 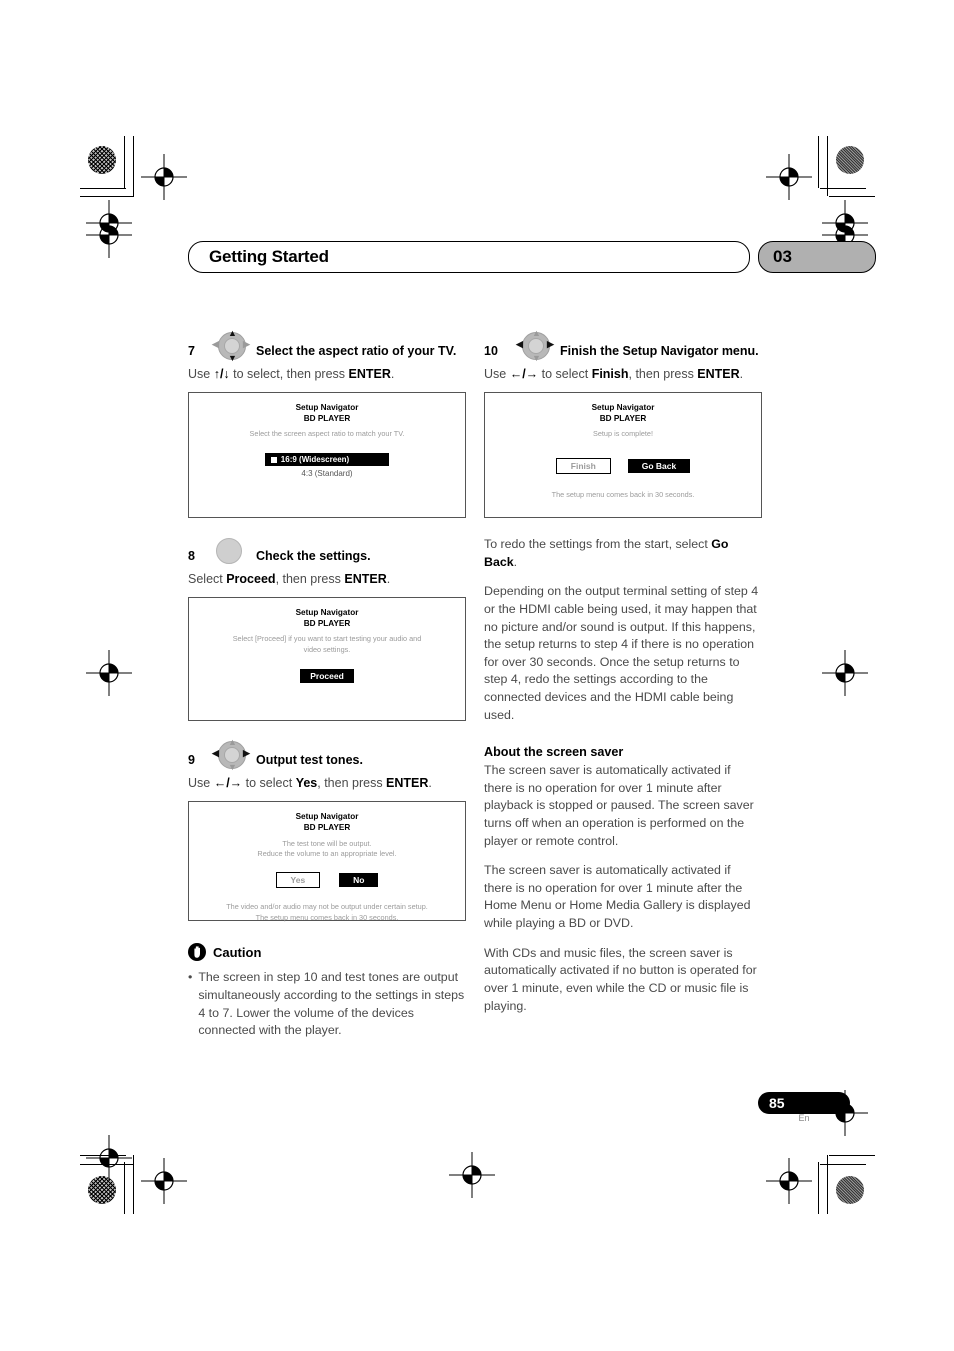 I want to click on osd-no-button: No, so click(x=359, y=880).